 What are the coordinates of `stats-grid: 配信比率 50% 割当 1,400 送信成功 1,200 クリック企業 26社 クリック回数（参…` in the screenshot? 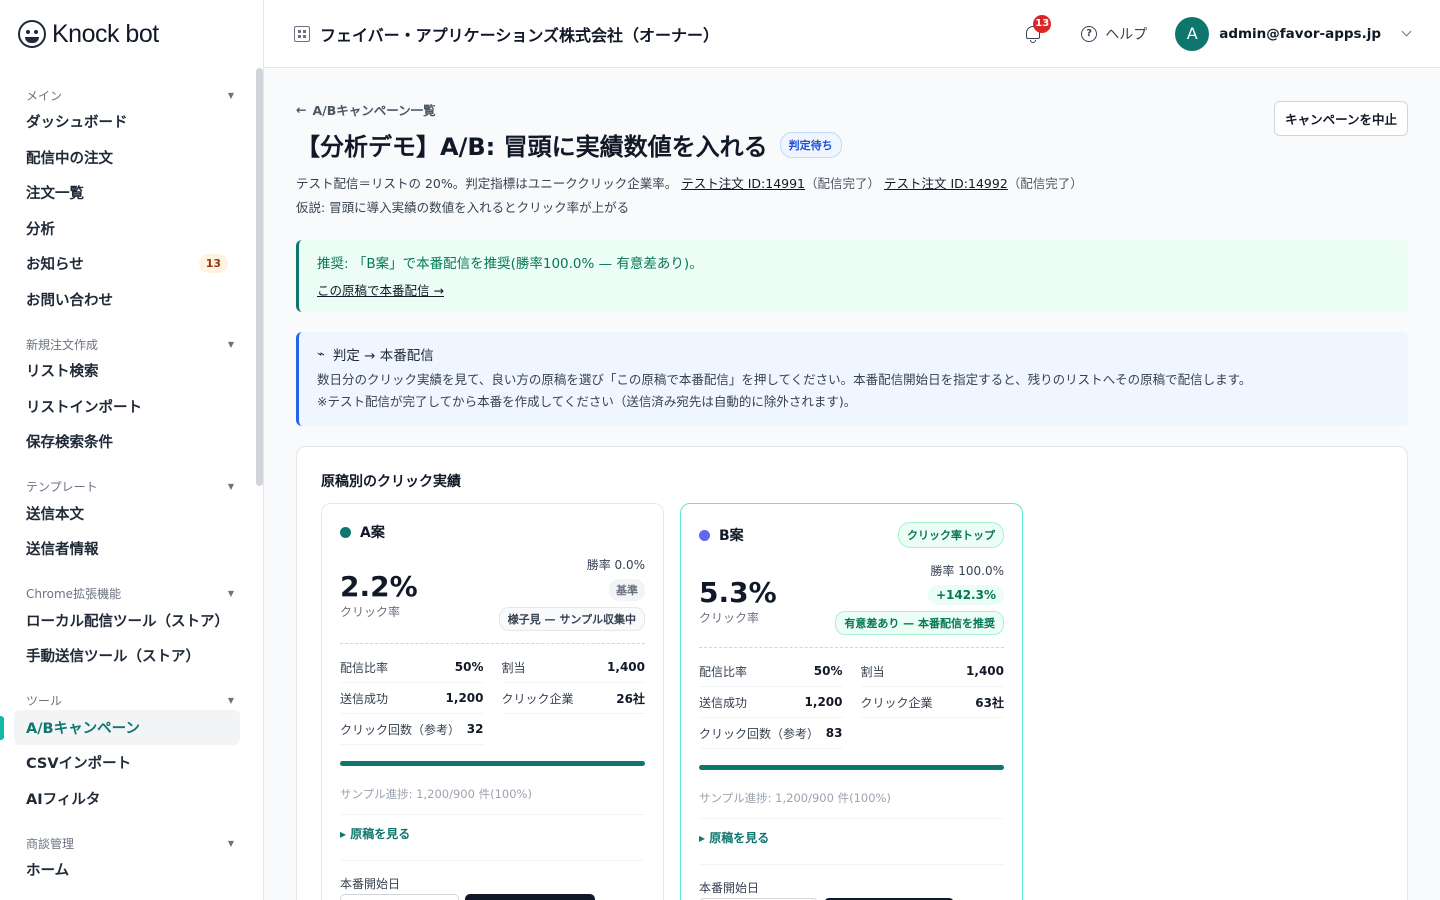 It's located at (492, 698).